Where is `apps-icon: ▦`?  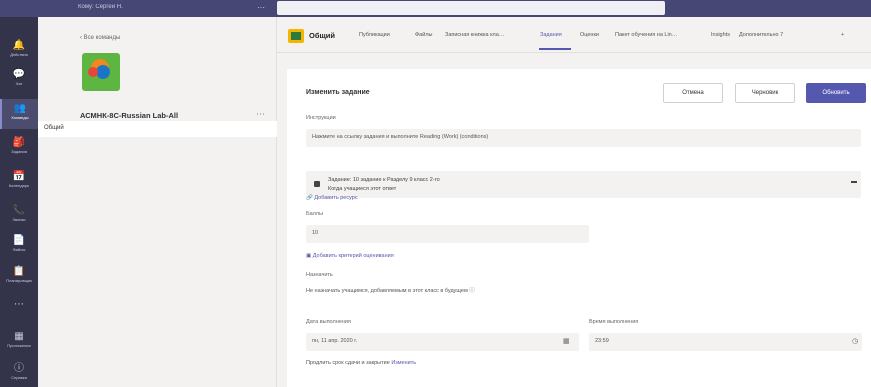
apps-icon: ▦ is located at coordinates (19, 336).